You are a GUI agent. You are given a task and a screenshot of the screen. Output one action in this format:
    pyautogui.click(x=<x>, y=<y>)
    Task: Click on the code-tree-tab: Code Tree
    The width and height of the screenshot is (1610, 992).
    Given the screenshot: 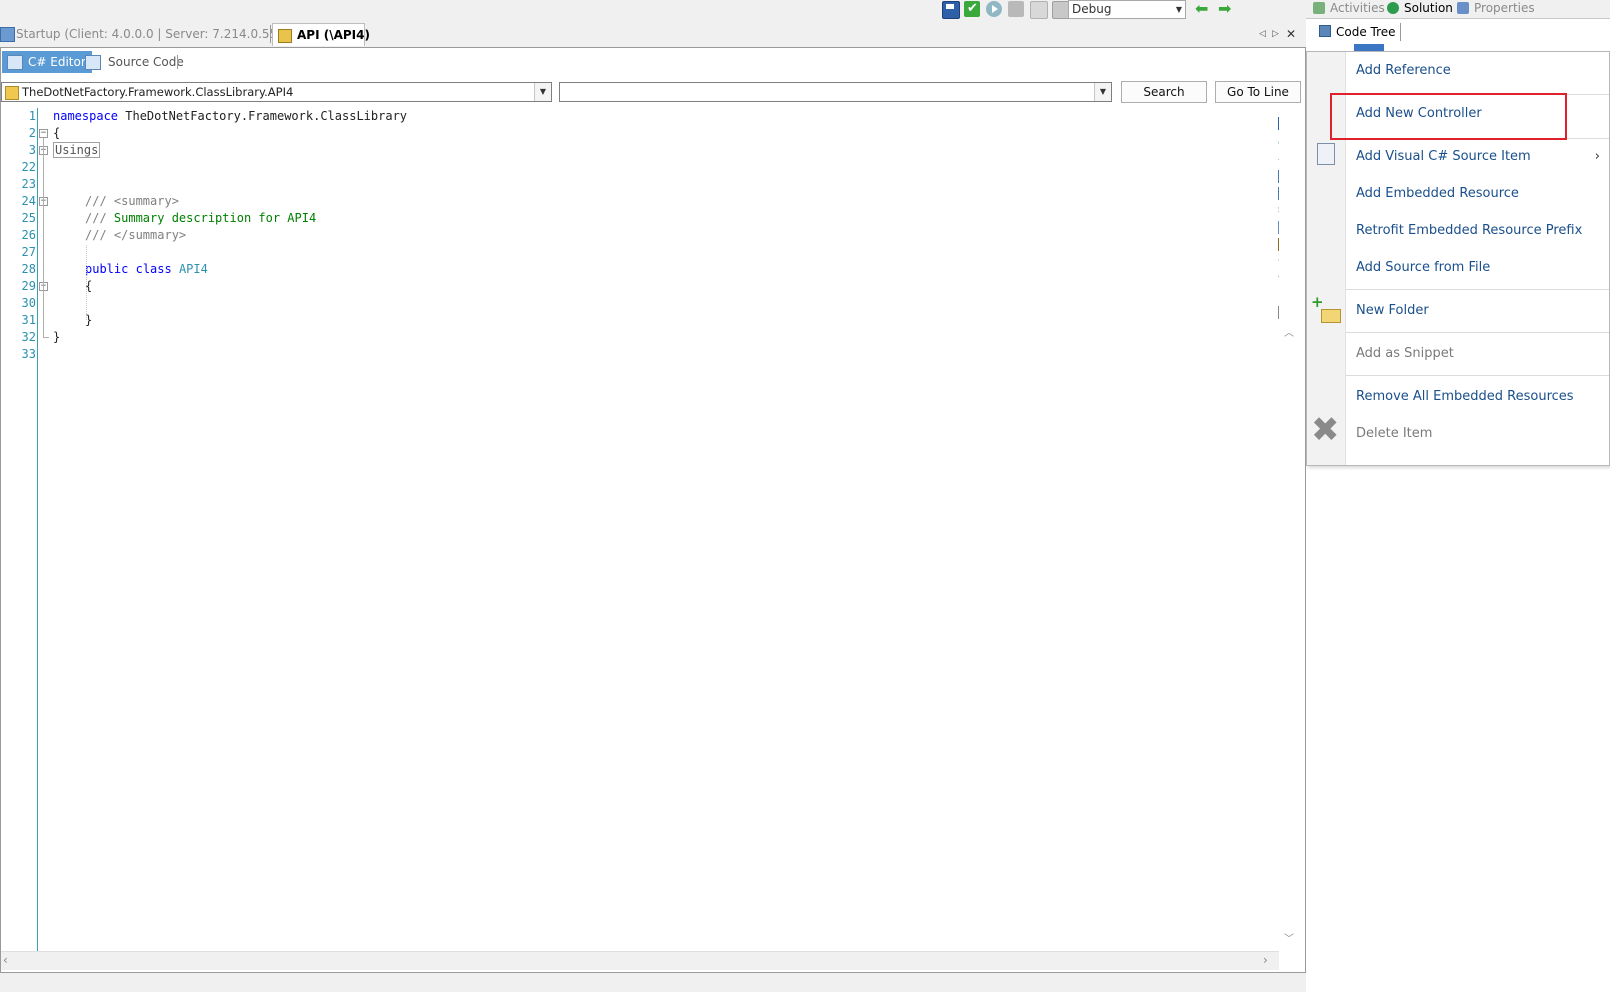 What is the action you would take?
    pyautogui.click(x=1358, y=32)
    